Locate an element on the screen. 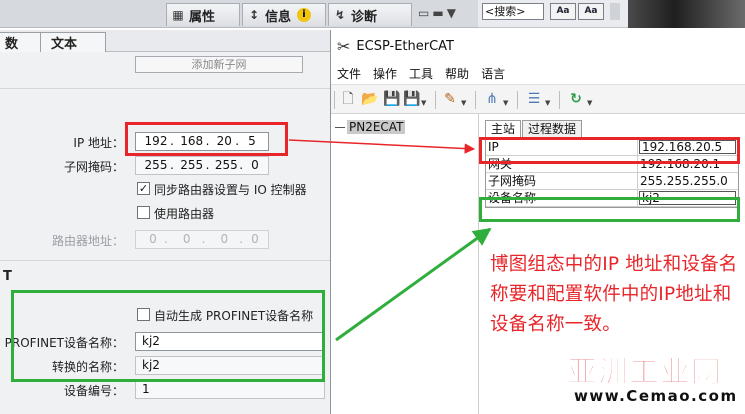 Image resolution: width=745 pixels, height=414 pixels. subnet-mask-label: 子网掩码： is located at coordinates (93, 167).